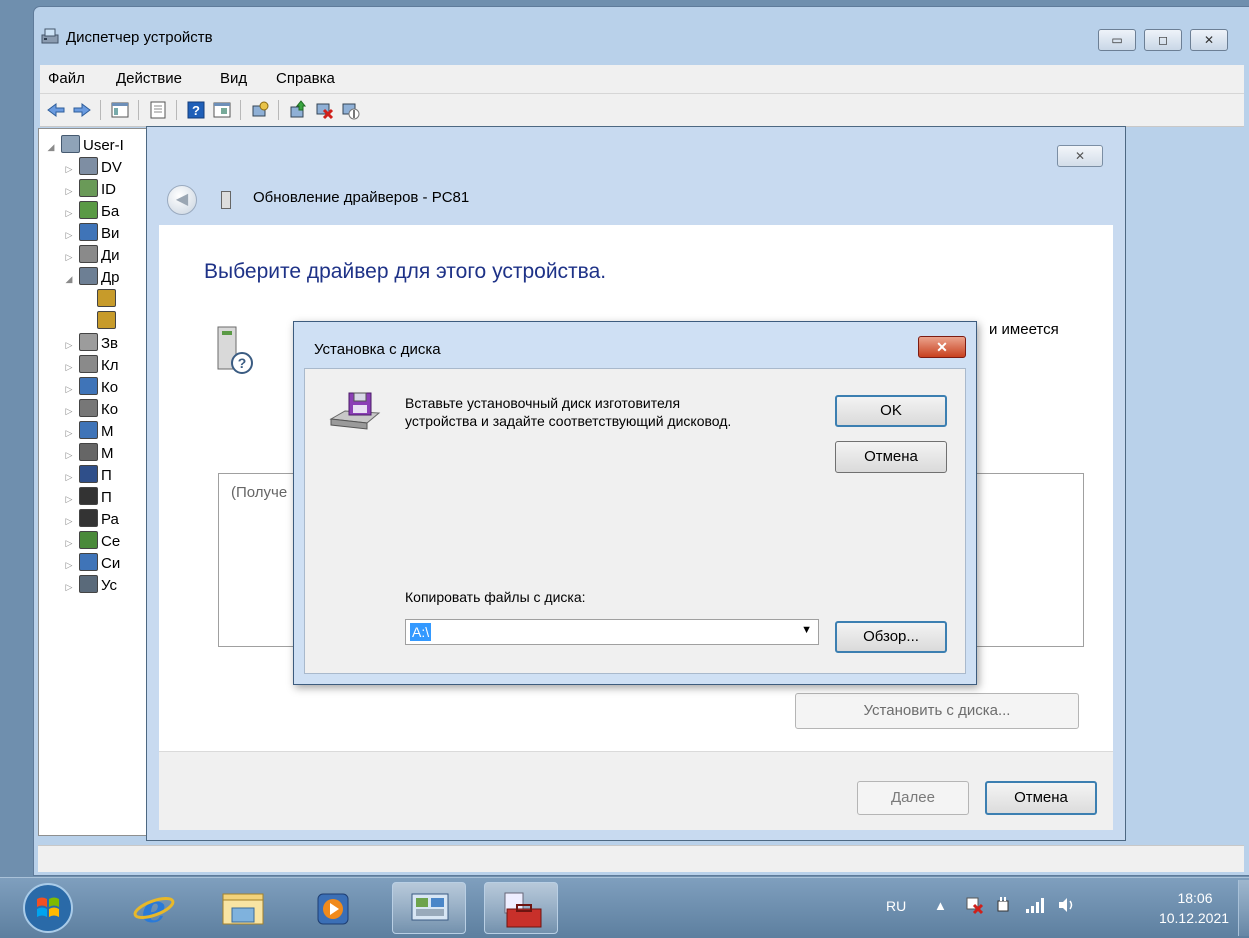 This screenshot has width=1249, height=938. Describe the element at coordinates (612, 632) in the screenshot. I see `copy-from-combobox: A:\ ▼` at that location.